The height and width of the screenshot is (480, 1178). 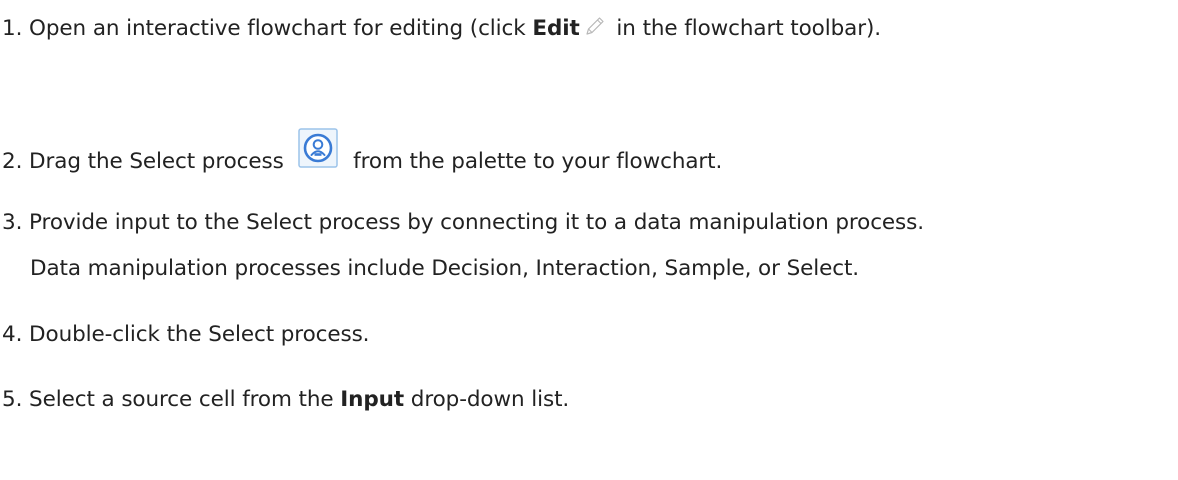 I want to click on edit-label: Edit, so click(x=556, y=28).